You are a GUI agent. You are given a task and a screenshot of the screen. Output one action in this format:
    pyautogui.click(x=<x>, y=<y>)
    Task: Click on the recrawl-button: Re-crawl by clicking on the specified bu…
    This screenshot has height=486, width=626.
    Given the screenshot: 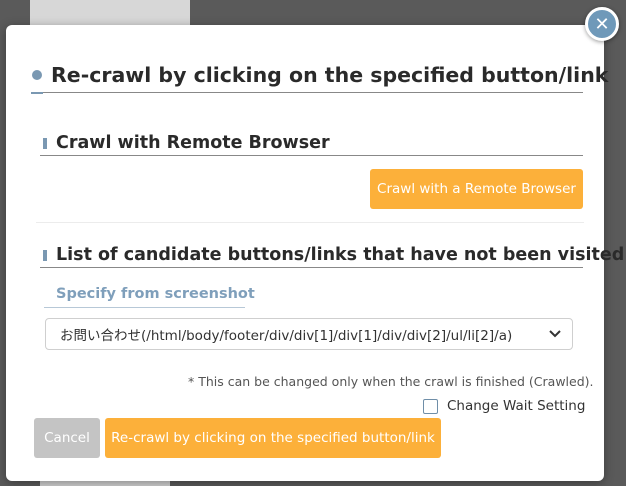 What is the action you would take?
    pyautogui.click(x=273, y=438)
    